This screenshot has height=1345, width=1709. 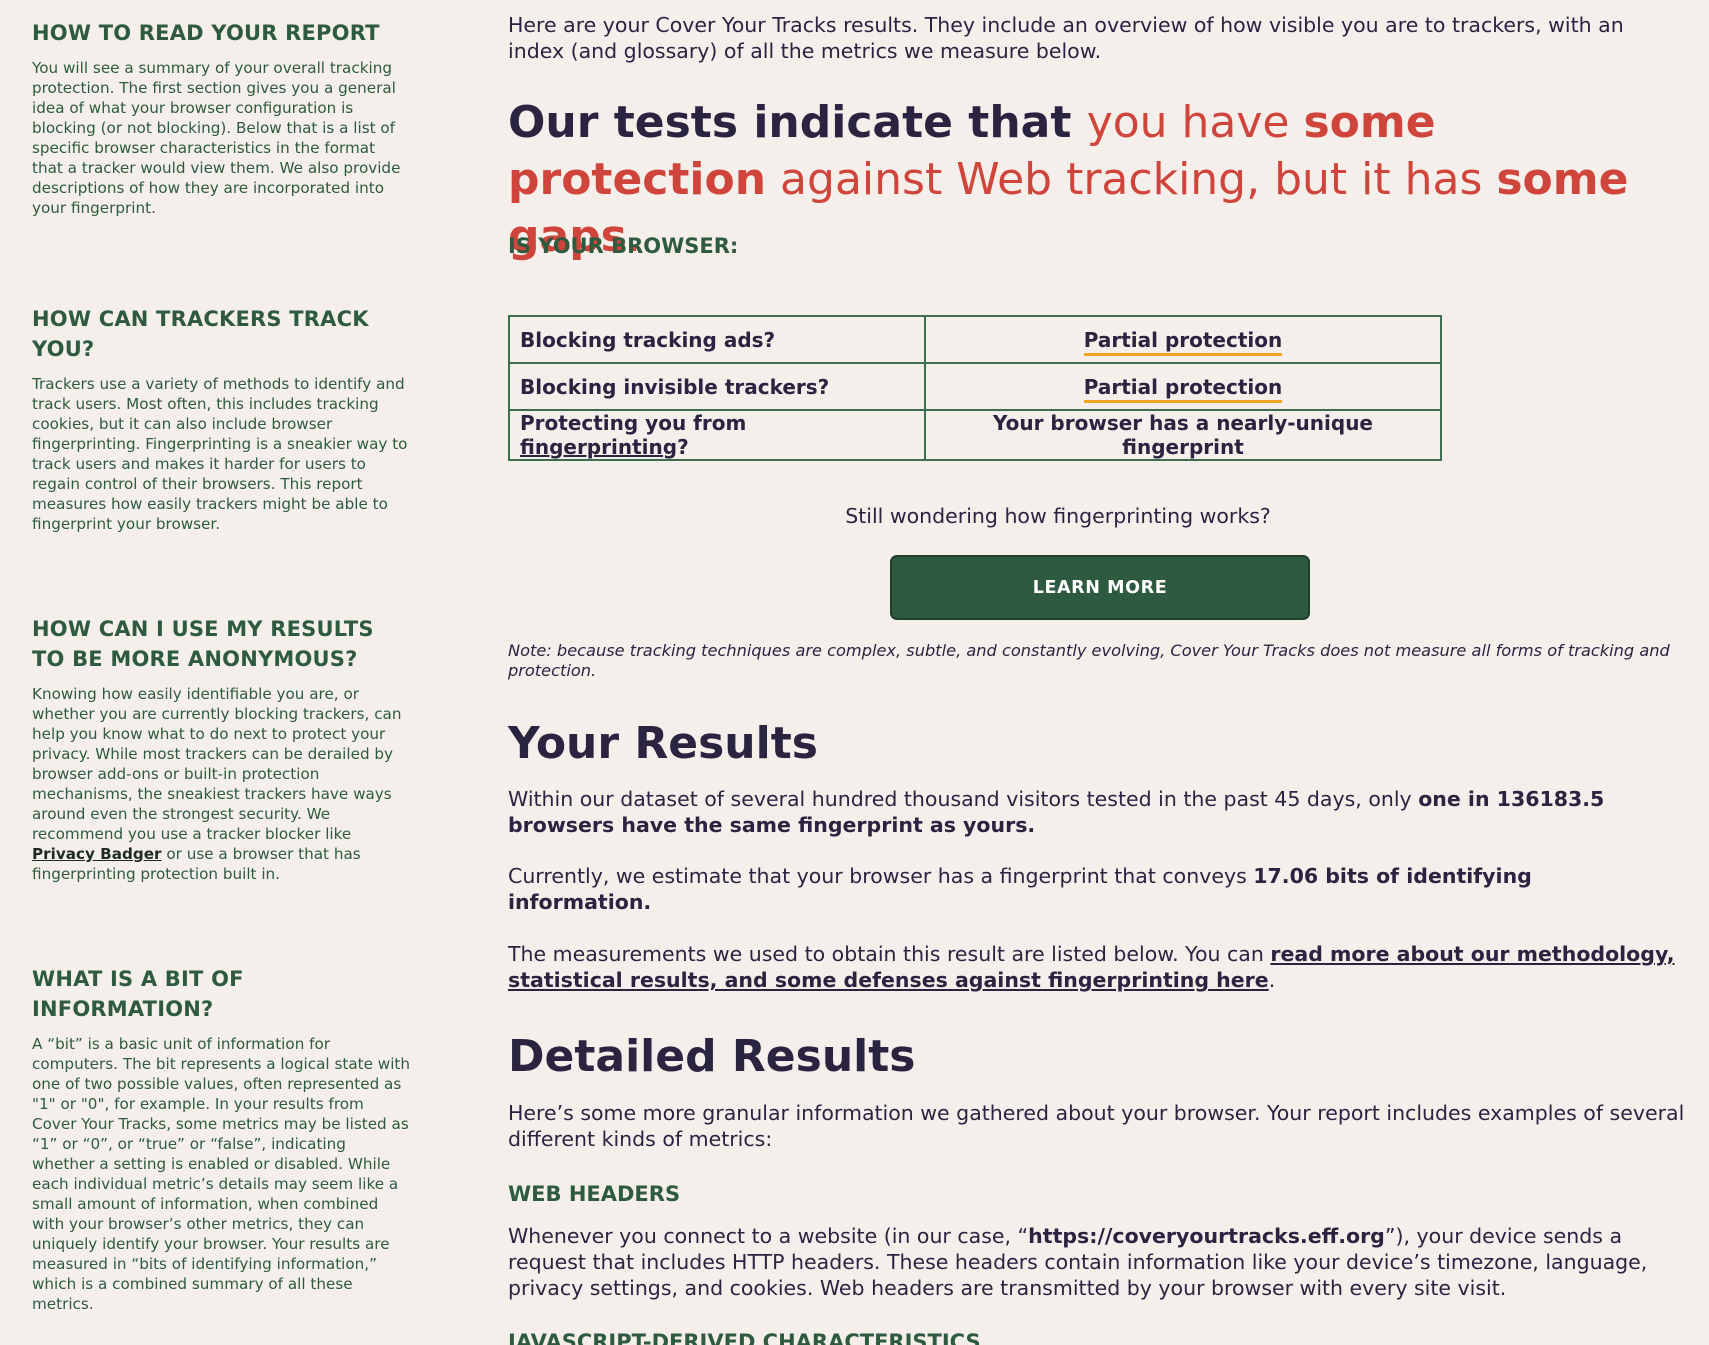 I want to click on sidebar-heading: HOW CAN TRACKERS TRACK YOU?, so click(x=200, y=334).